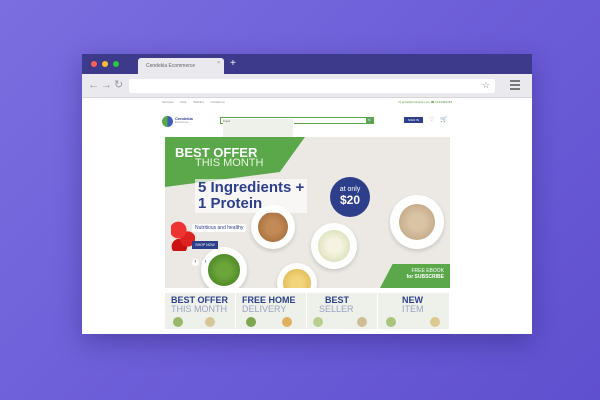  What do you see at coordinates (224, 267) in the screenshot?
I see `broccoli-bowl-image` at bounding box center [224, 267].